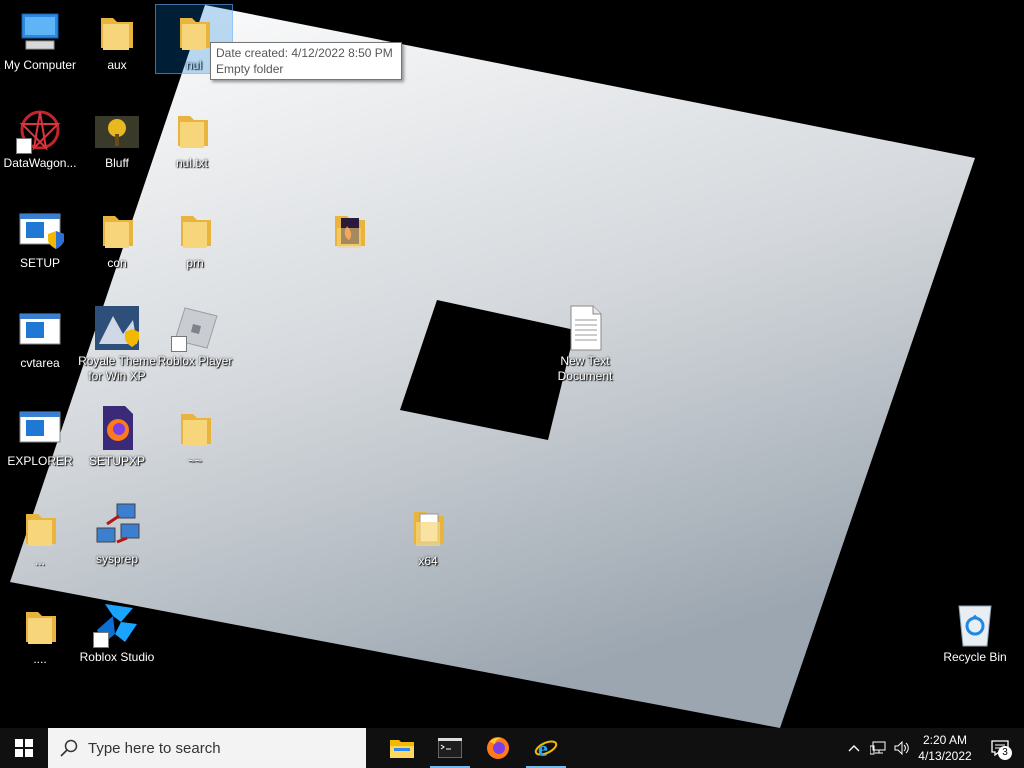 The width and height of the screenshot is (1024, 768). I want to click on icon-label: SETUPXP, so click(116, 461).